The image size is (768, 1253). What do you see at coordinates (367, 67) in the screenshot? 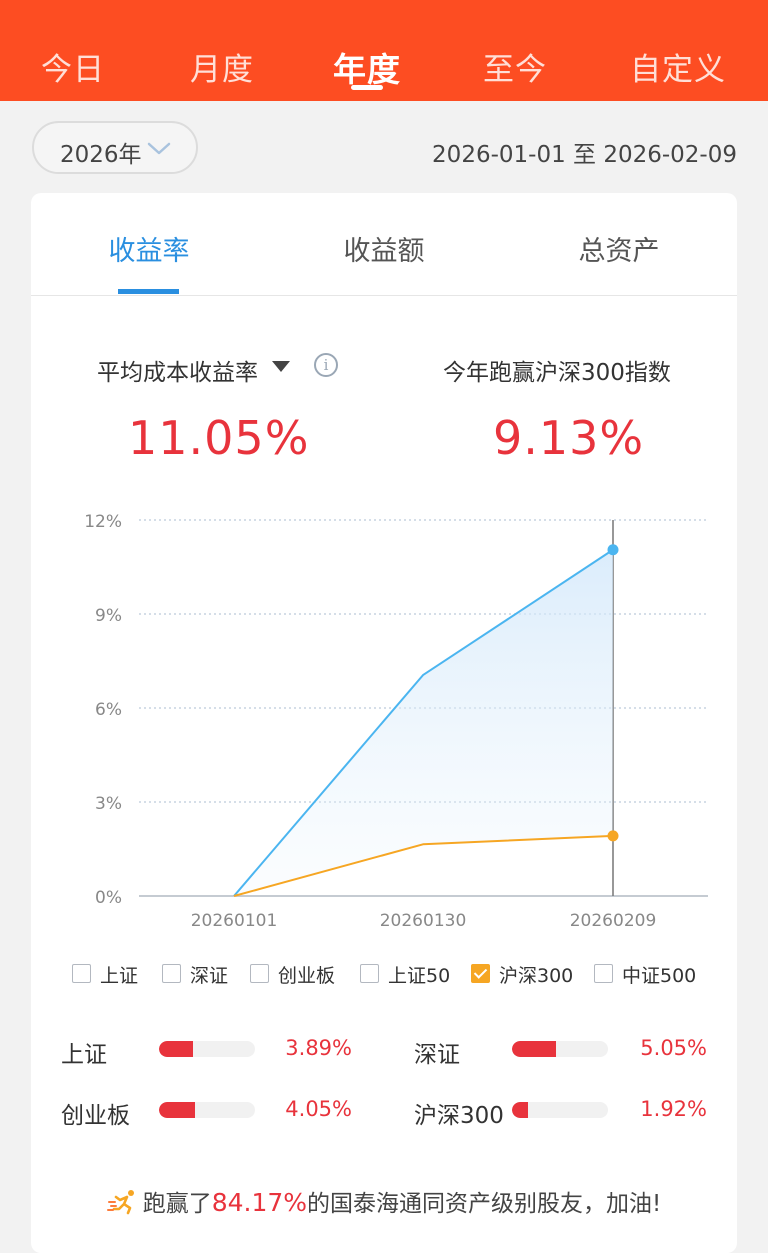
I see `tab-year: 年度` at bounding box center [367, 67].